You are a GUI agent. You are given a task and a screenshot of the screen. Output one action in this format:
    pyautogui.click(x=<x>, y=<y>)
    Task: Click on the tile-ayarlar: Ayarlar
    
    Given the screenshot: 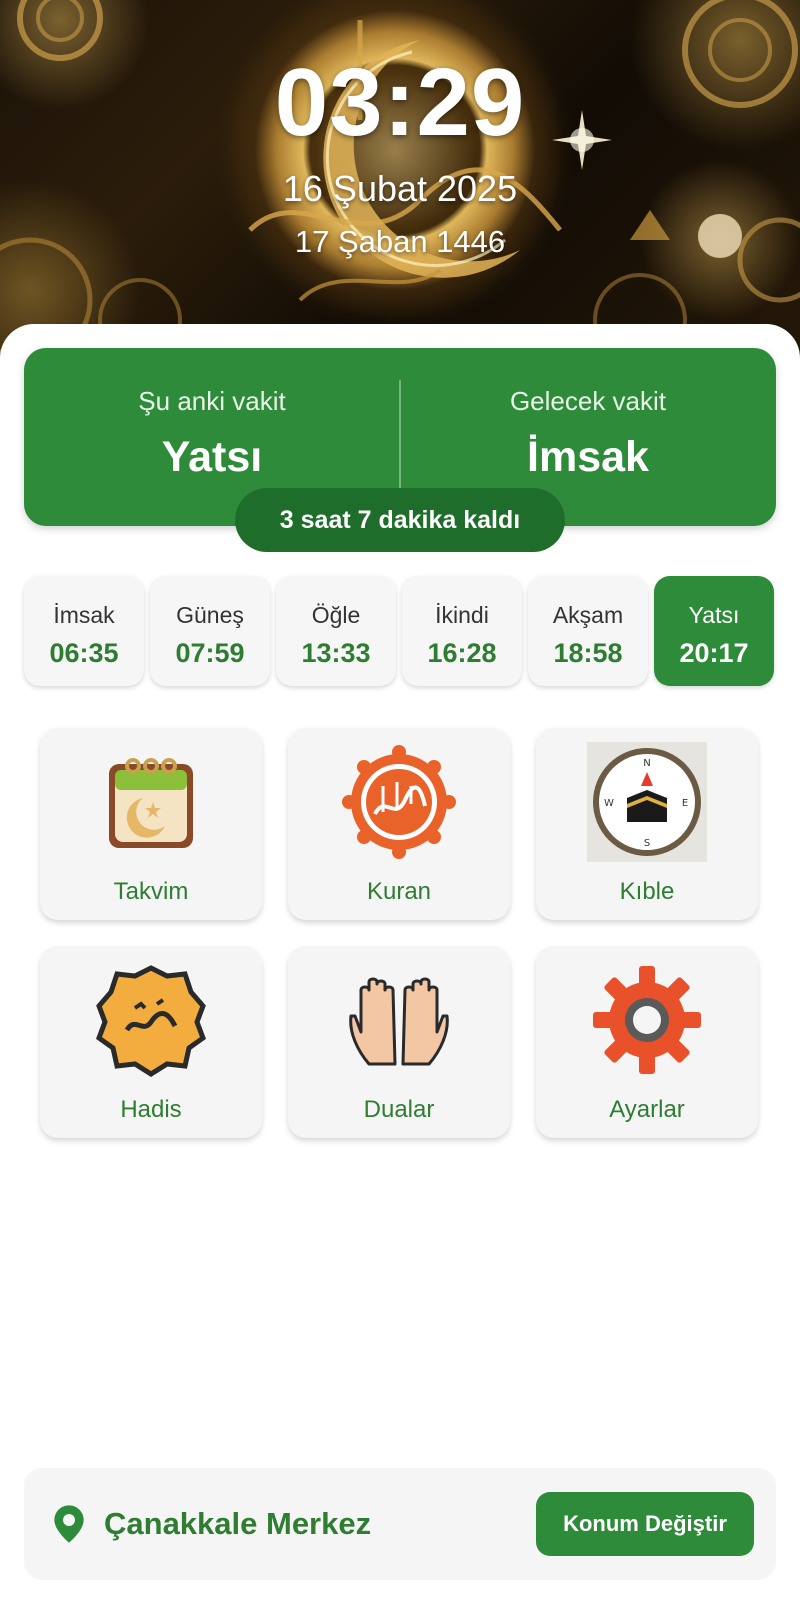 What is the action you would take?
    pyautogui.click(x=647, y=1042)
    